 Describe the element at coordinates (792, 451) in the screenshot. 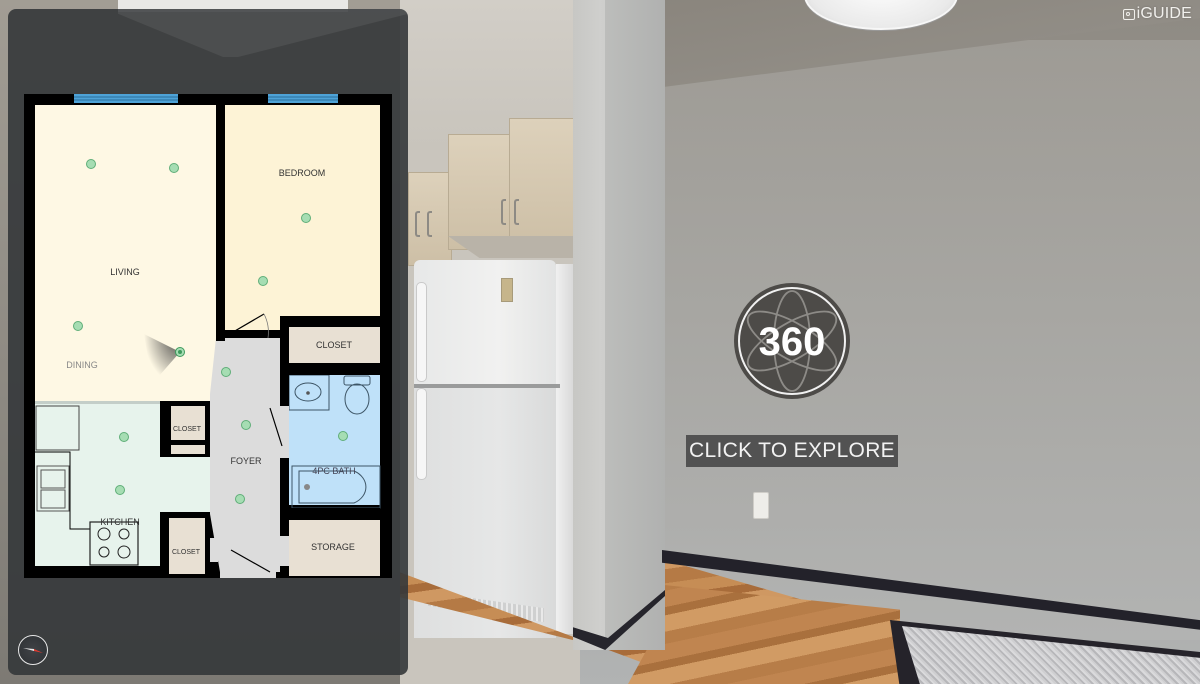

I see `click-to-explore-button: CLICK TO EXPLORE` at that location.